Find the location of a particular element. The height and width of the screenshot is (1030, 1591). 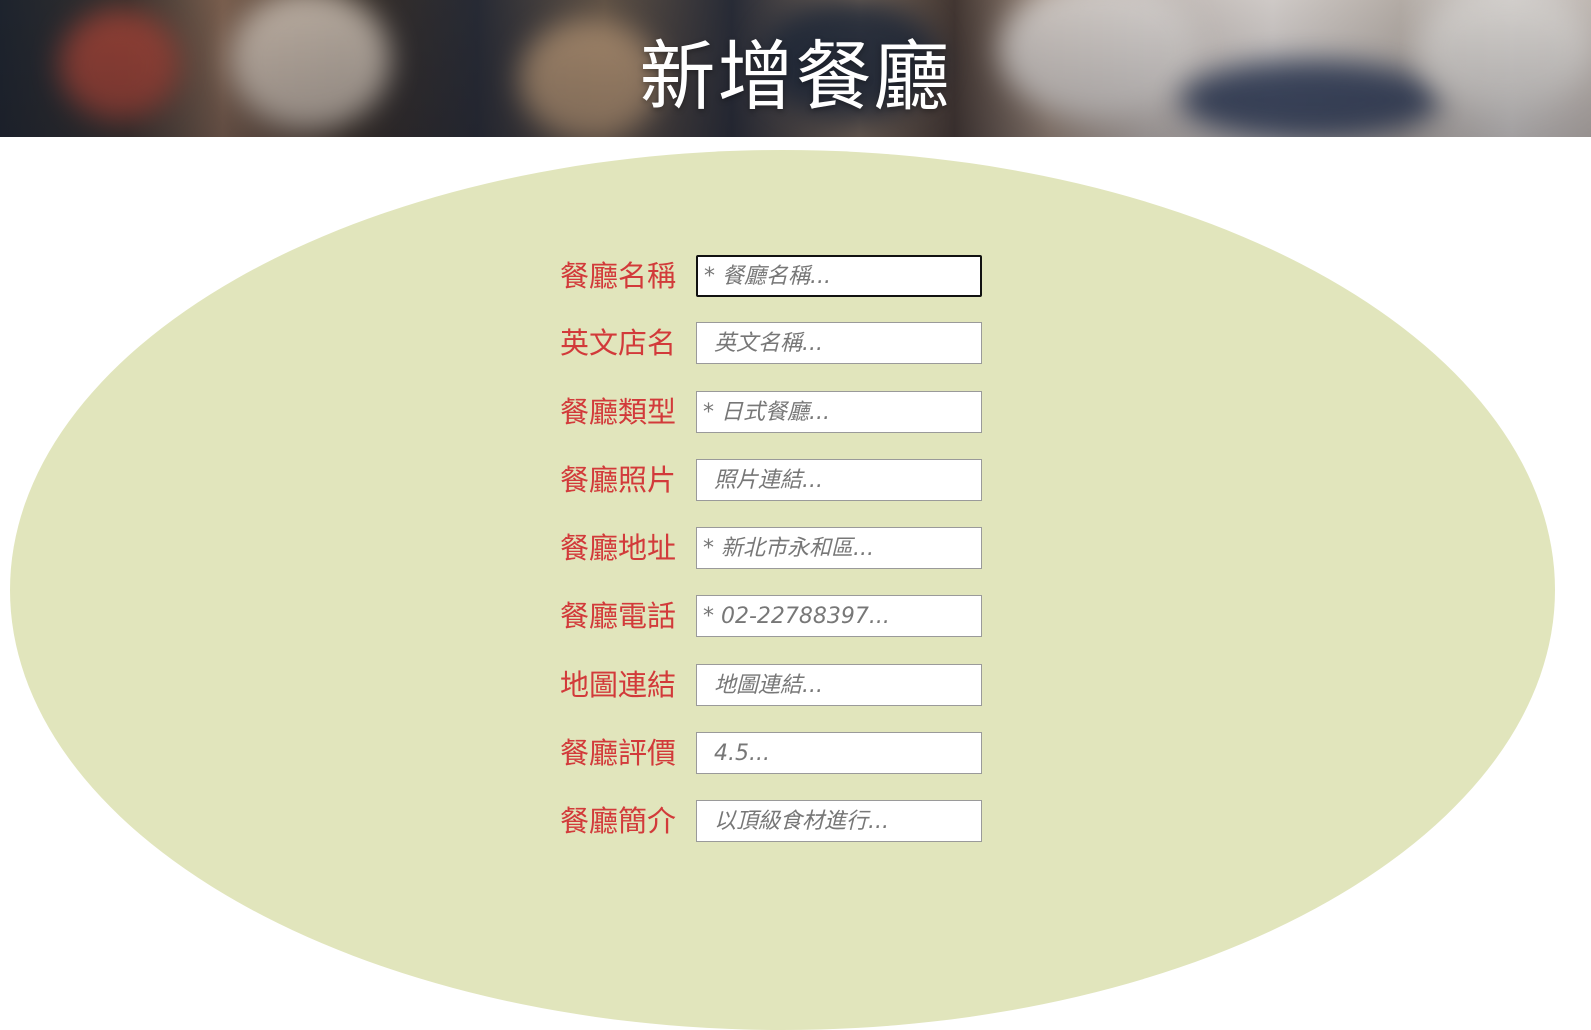

name-input is located at coordinates (839, 276).